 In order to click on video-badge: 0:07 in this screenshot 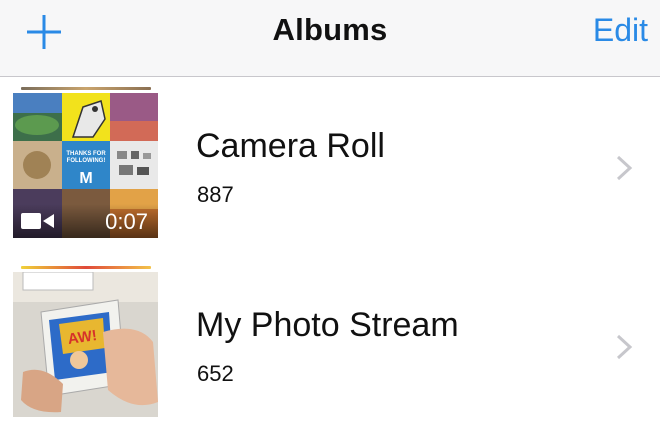, I will do `click(85, 221)`.